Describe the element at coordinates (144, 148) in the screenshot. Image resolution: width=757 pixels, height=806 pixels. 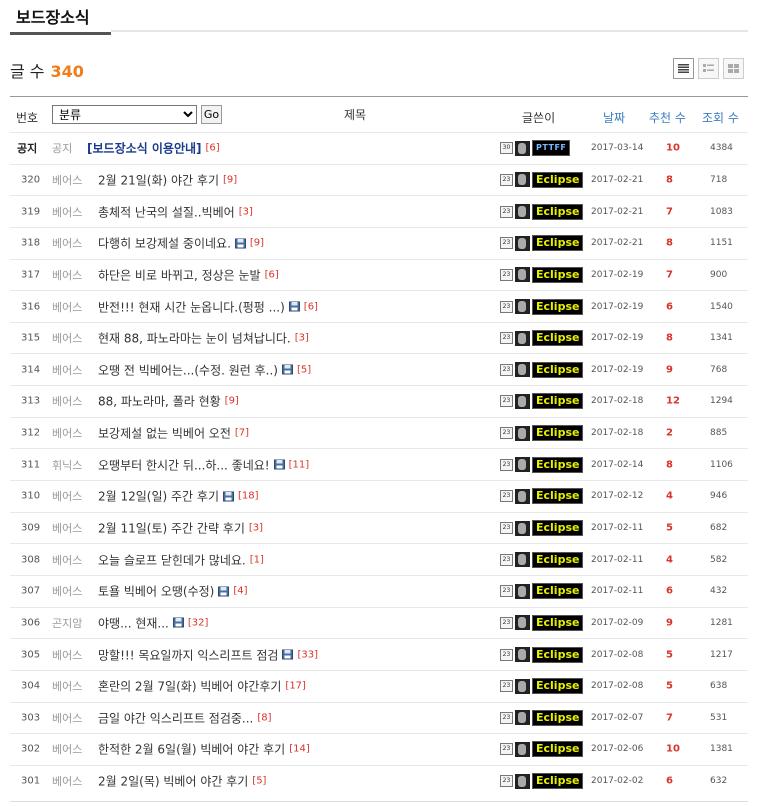
I see `notice-title-link: [보드장소식 이용안내]` at that location.